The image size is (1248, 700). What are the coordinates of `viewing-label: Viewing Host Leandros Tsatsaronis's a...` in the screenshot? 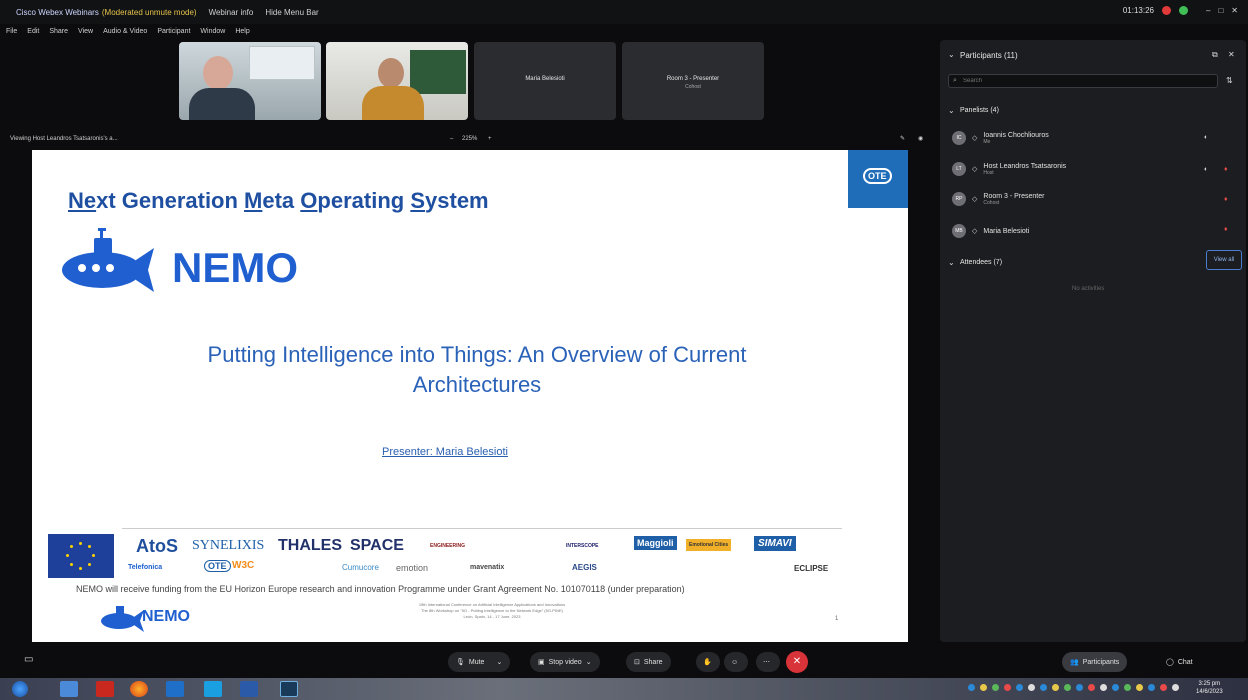 It's located at (64, 139).